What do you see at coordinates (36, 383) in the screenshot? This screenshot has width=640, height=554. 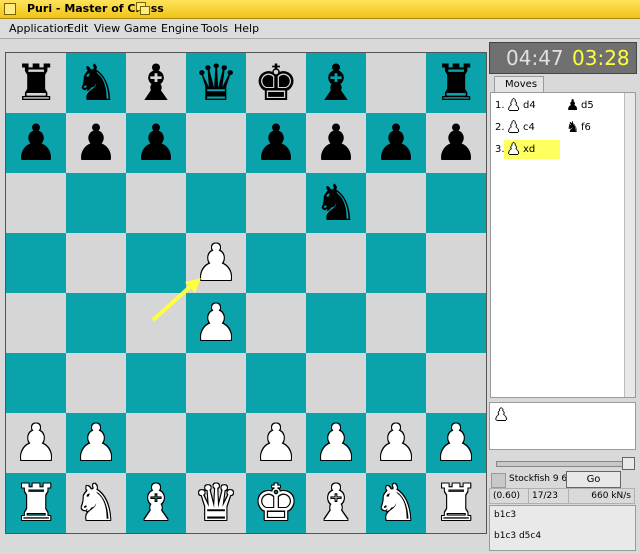 I see `square-a3` at bounding box center [36, 383].